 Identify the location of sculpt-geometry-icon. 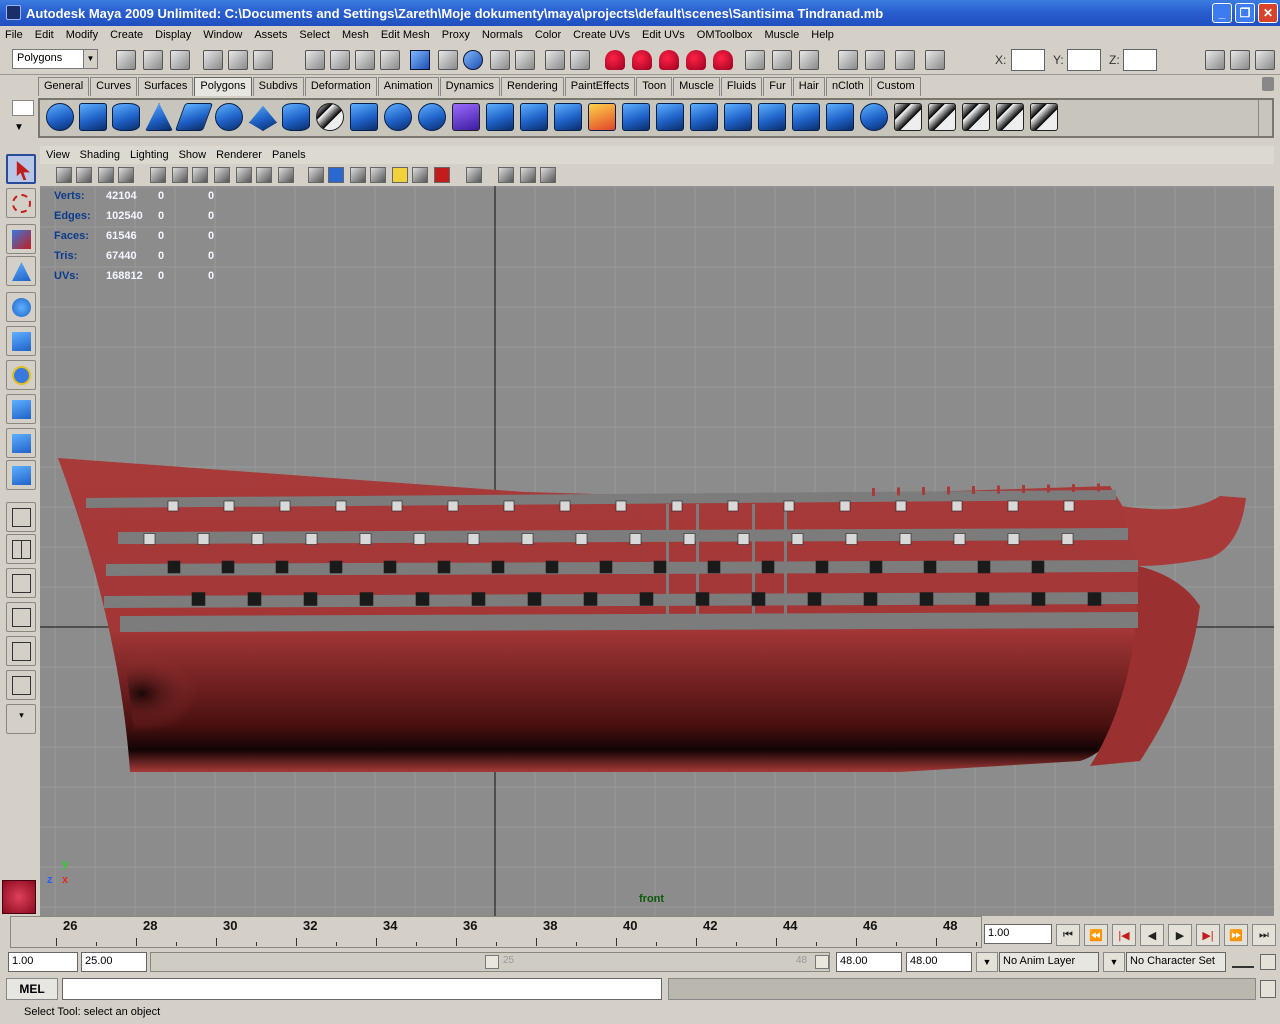
(874, 117).